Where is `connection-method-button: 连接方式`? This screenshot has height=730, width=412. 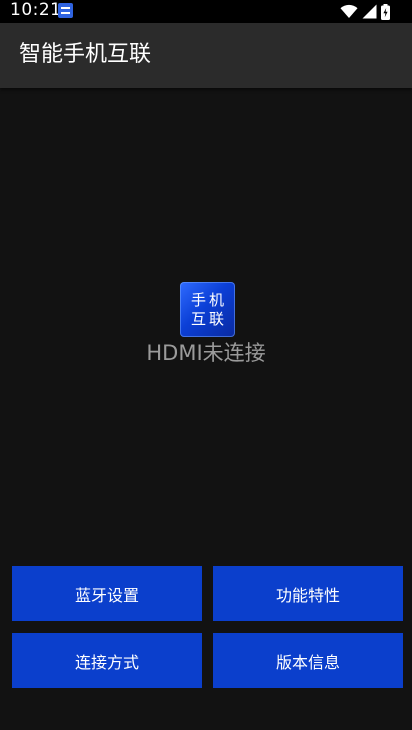
connection-method-button: 连接方式 is located at coordinates (107, 660).